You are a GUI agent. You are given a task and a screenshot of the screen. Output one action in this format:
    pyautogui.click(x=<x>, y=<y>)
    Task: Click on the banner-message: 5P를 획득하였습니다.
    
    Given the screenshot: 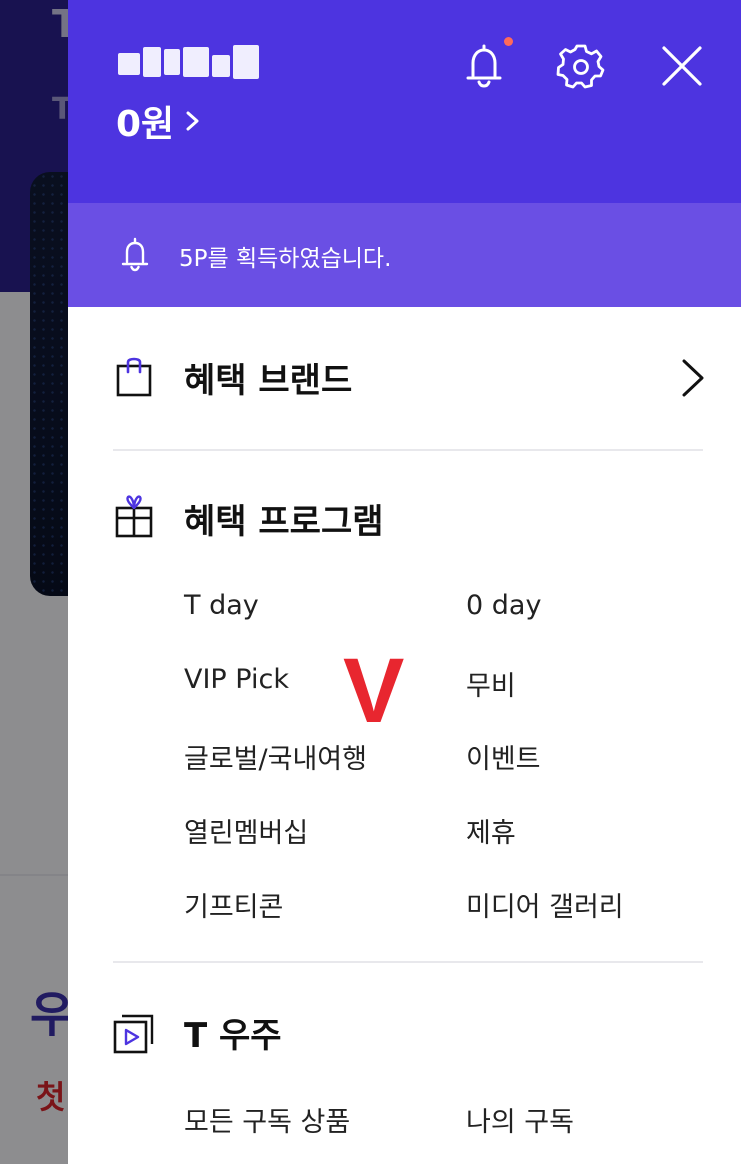 What is the action you would take?
    pyautogui.click(x=285, y=259)
    